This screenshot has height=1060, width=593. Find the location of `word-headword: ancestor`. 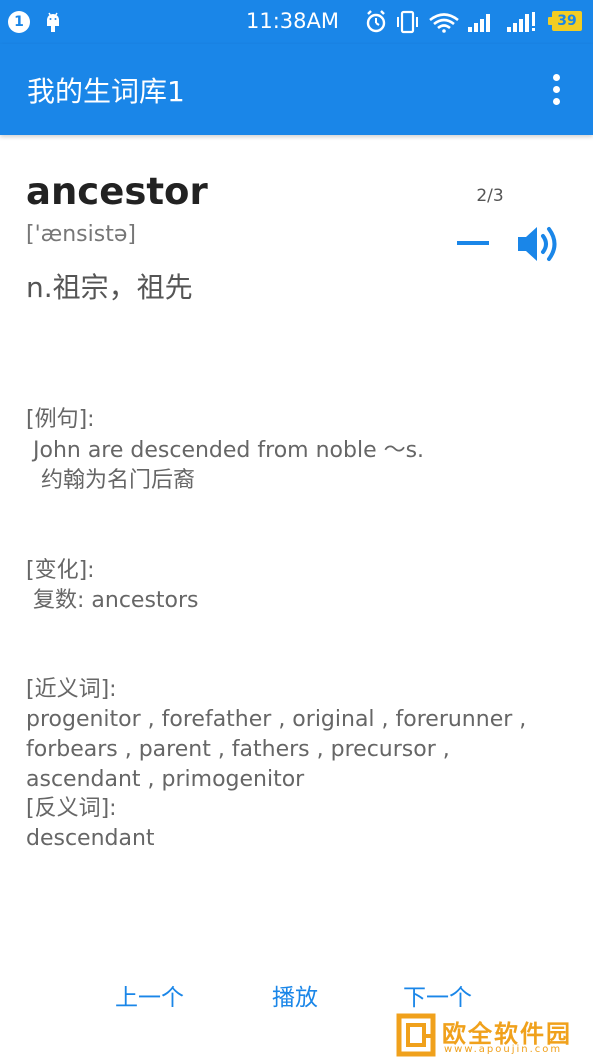

word-headword: ancestor is located at coordinates (117, 191).